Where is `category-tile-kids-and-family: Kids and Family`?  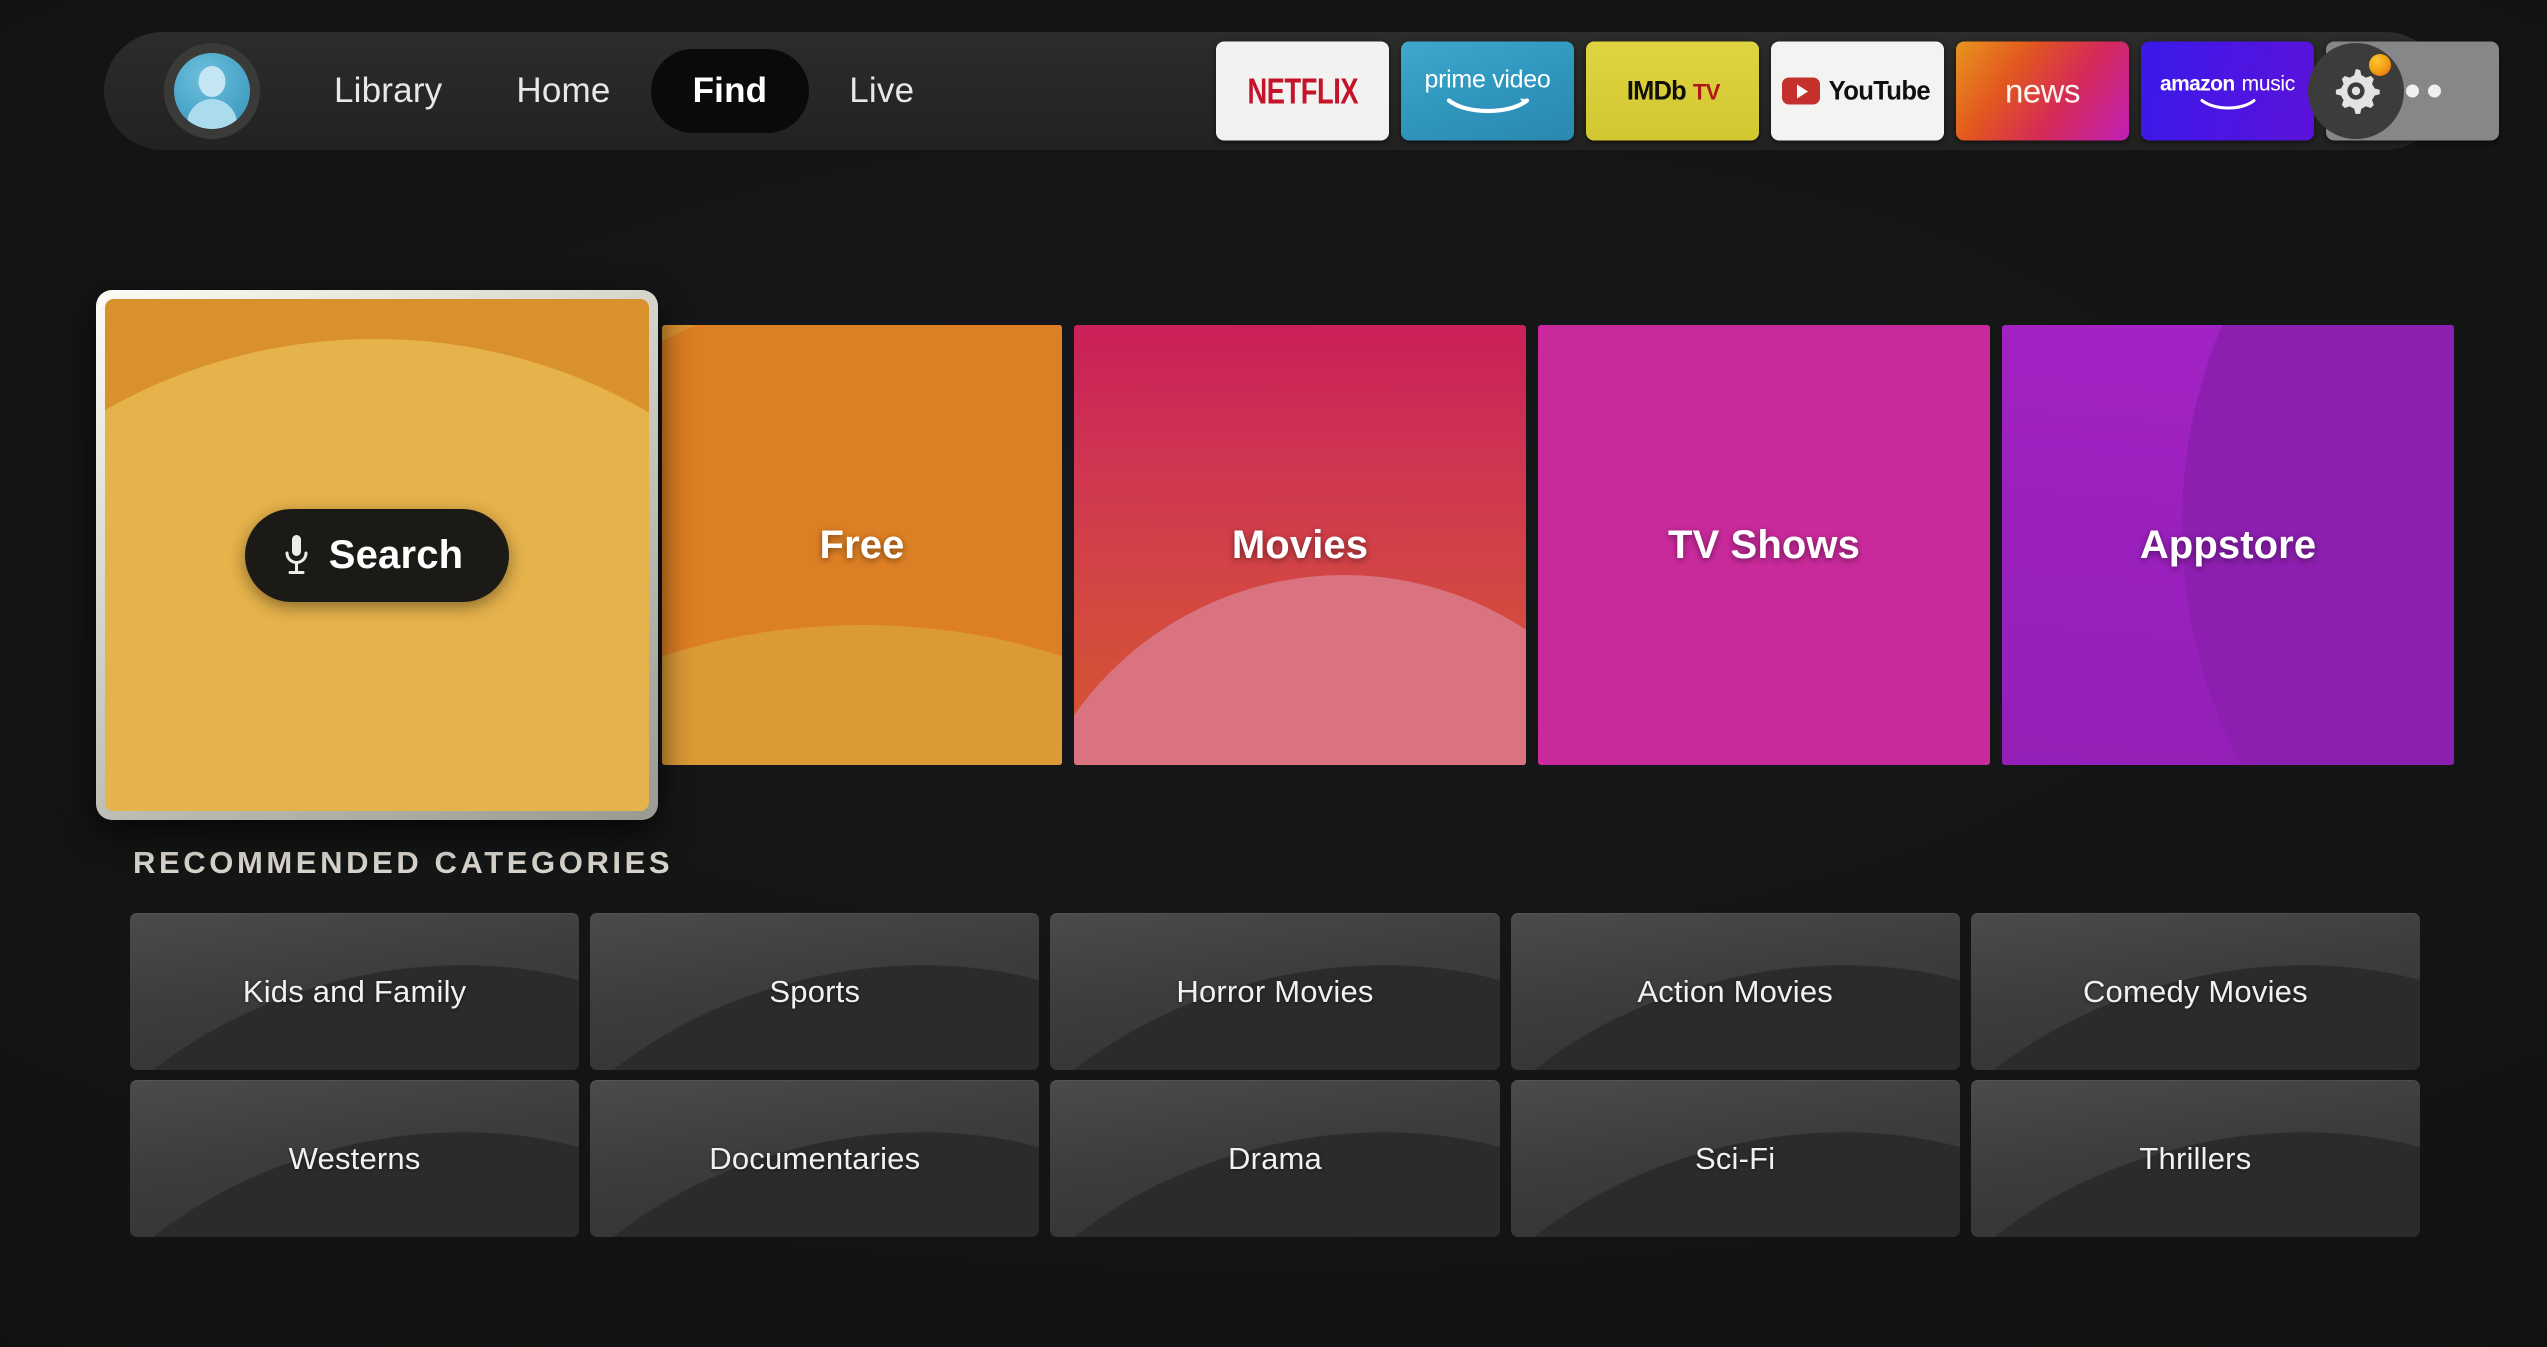 category-tile-kids-and-family: Kids and Family is located at coordinates (355, 991).